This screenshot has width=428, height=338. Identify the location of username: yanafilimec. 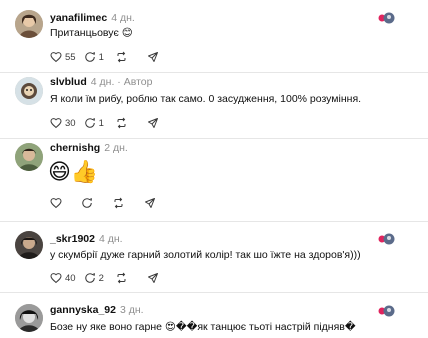
(78, 18).